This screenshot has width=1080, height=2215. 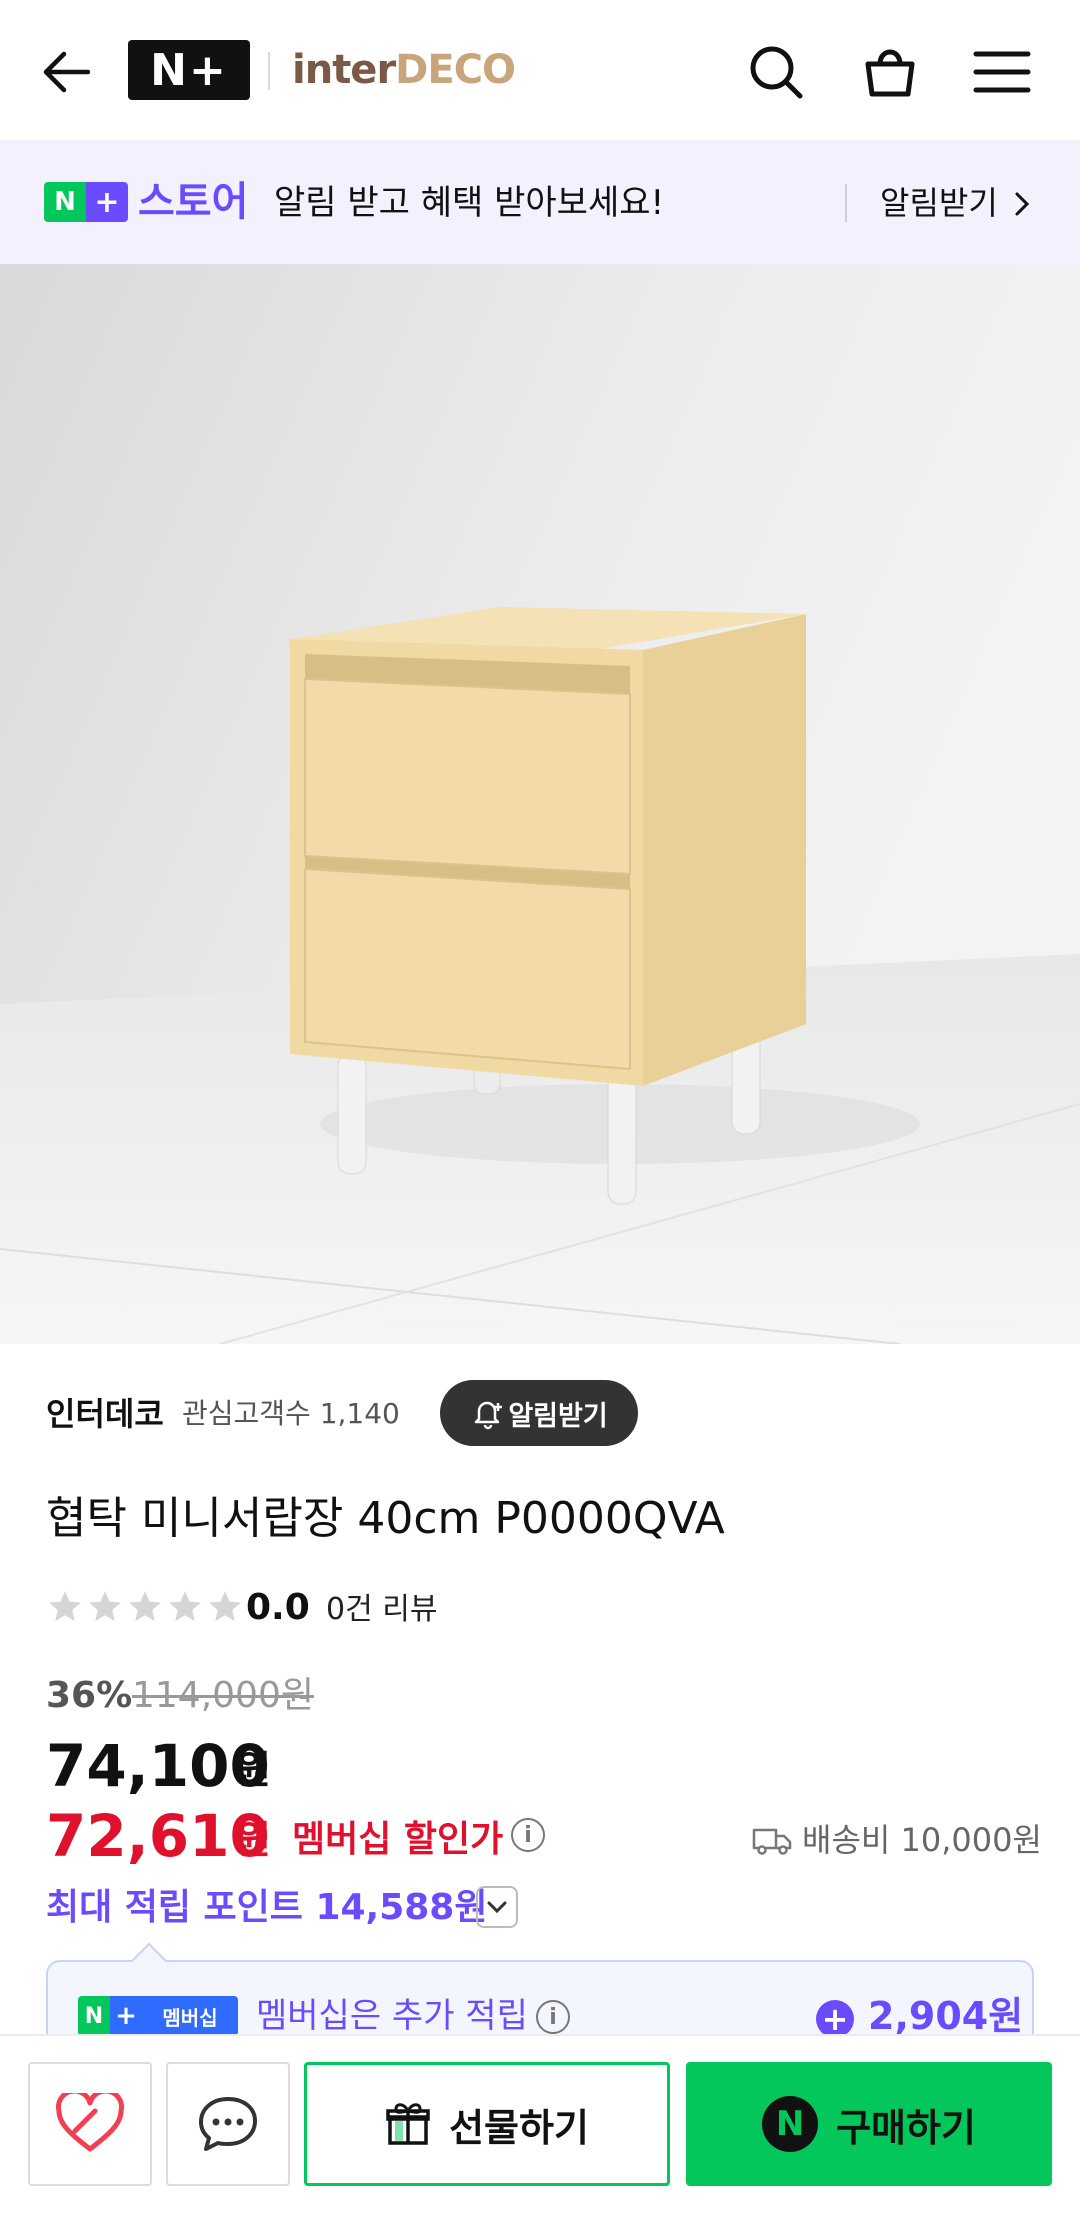 What do you see at coordinates (1002, 72) in the screenshot?
I see `menu-icon` at bounding box center [1002, 72].